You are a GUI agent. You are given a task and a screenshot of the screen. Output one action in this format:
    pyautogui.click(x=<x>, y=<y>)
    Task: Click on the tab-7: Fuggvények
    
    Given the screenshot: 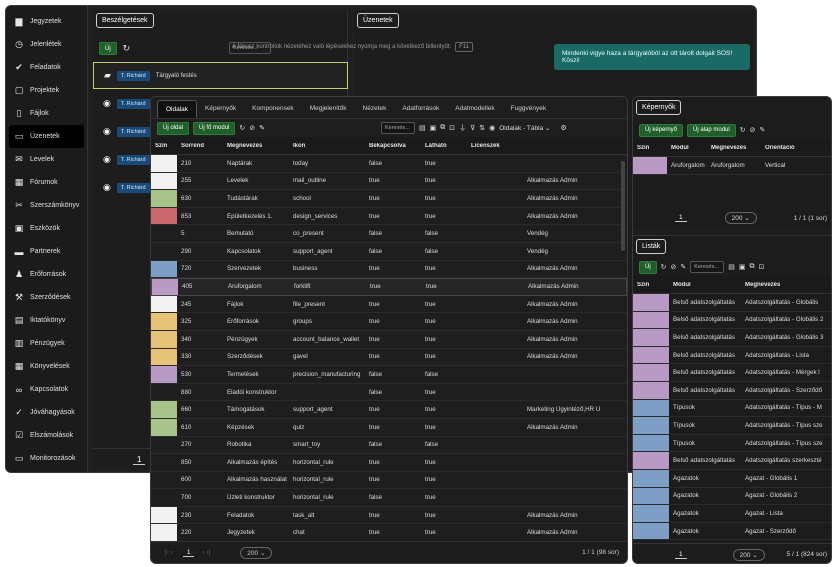 What is the action you would take?
    pyautogui.click(x=528, y=111)
    